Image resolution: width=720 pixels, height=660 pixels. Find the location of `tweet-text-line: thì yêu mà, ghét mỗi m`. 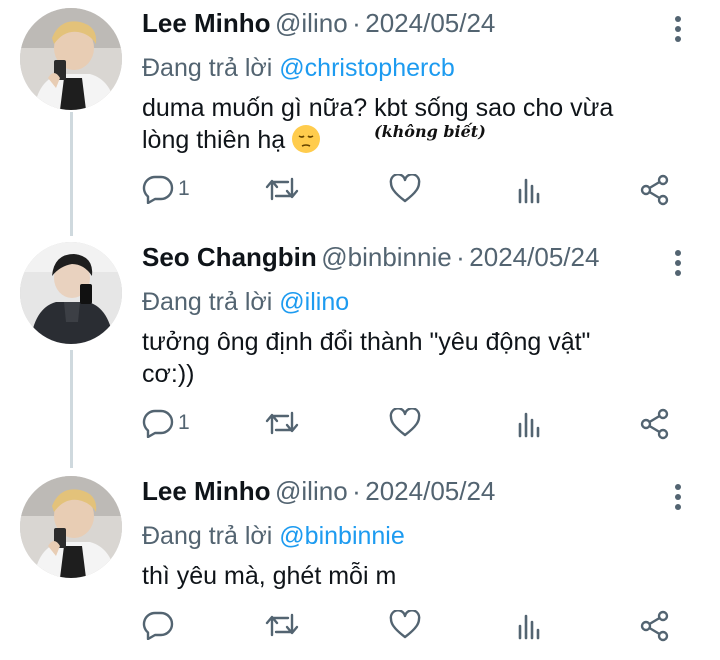

tweet-text-line: thì yêu mà, ghét mỗi m is located at coordinates (269, 576).